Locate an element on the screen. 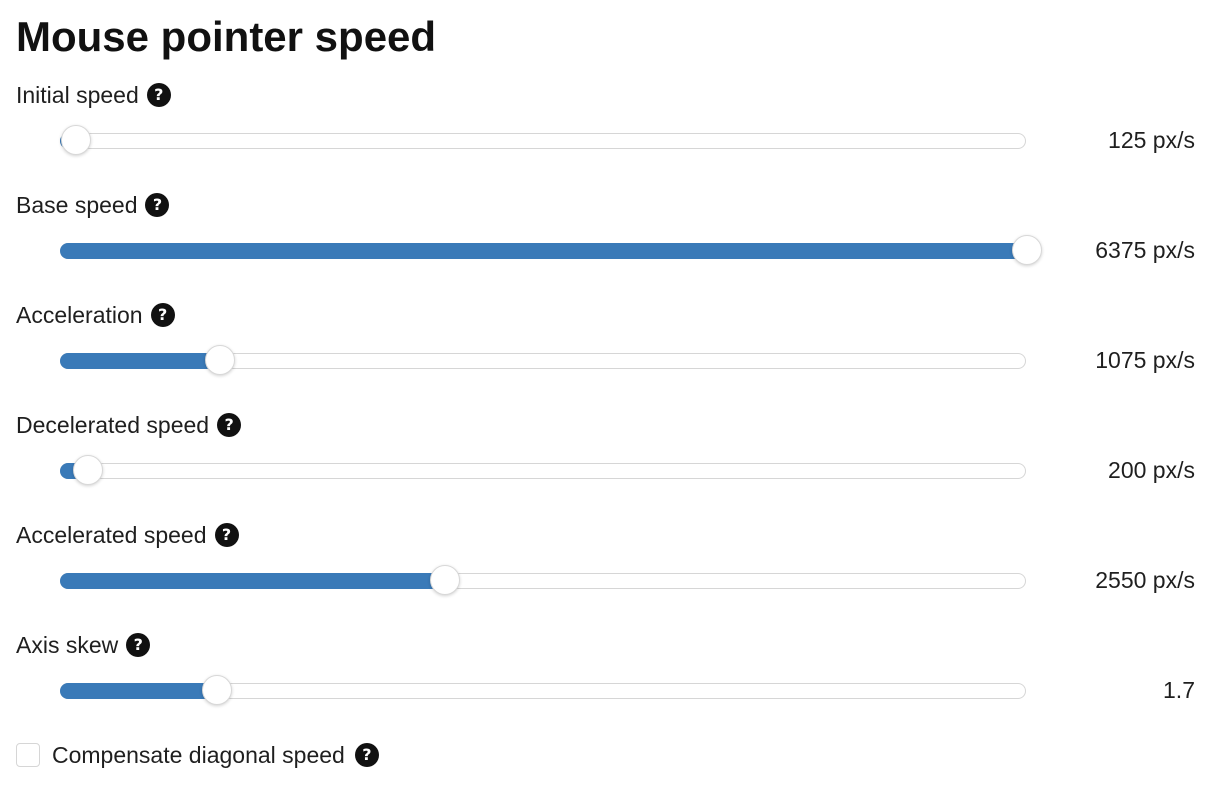  setting-label: Initial speed is located at coordinates (77, 95).